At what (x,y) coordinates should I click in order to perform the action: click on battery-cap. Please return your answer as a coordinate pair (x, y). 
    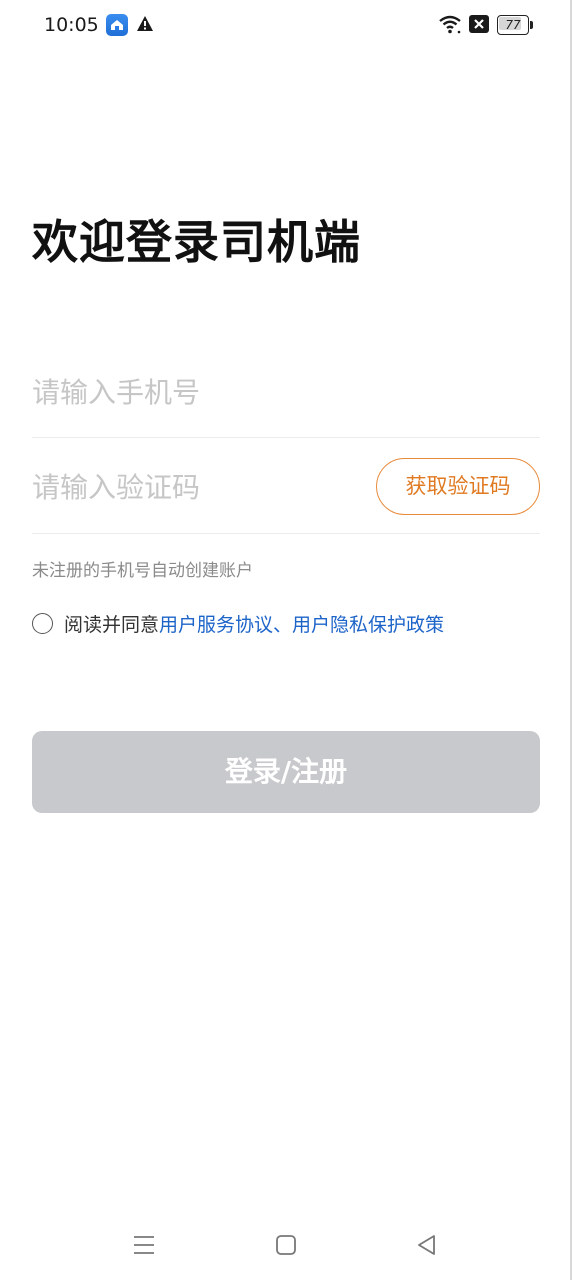
    Looking at the image, I should click on (531, 25).